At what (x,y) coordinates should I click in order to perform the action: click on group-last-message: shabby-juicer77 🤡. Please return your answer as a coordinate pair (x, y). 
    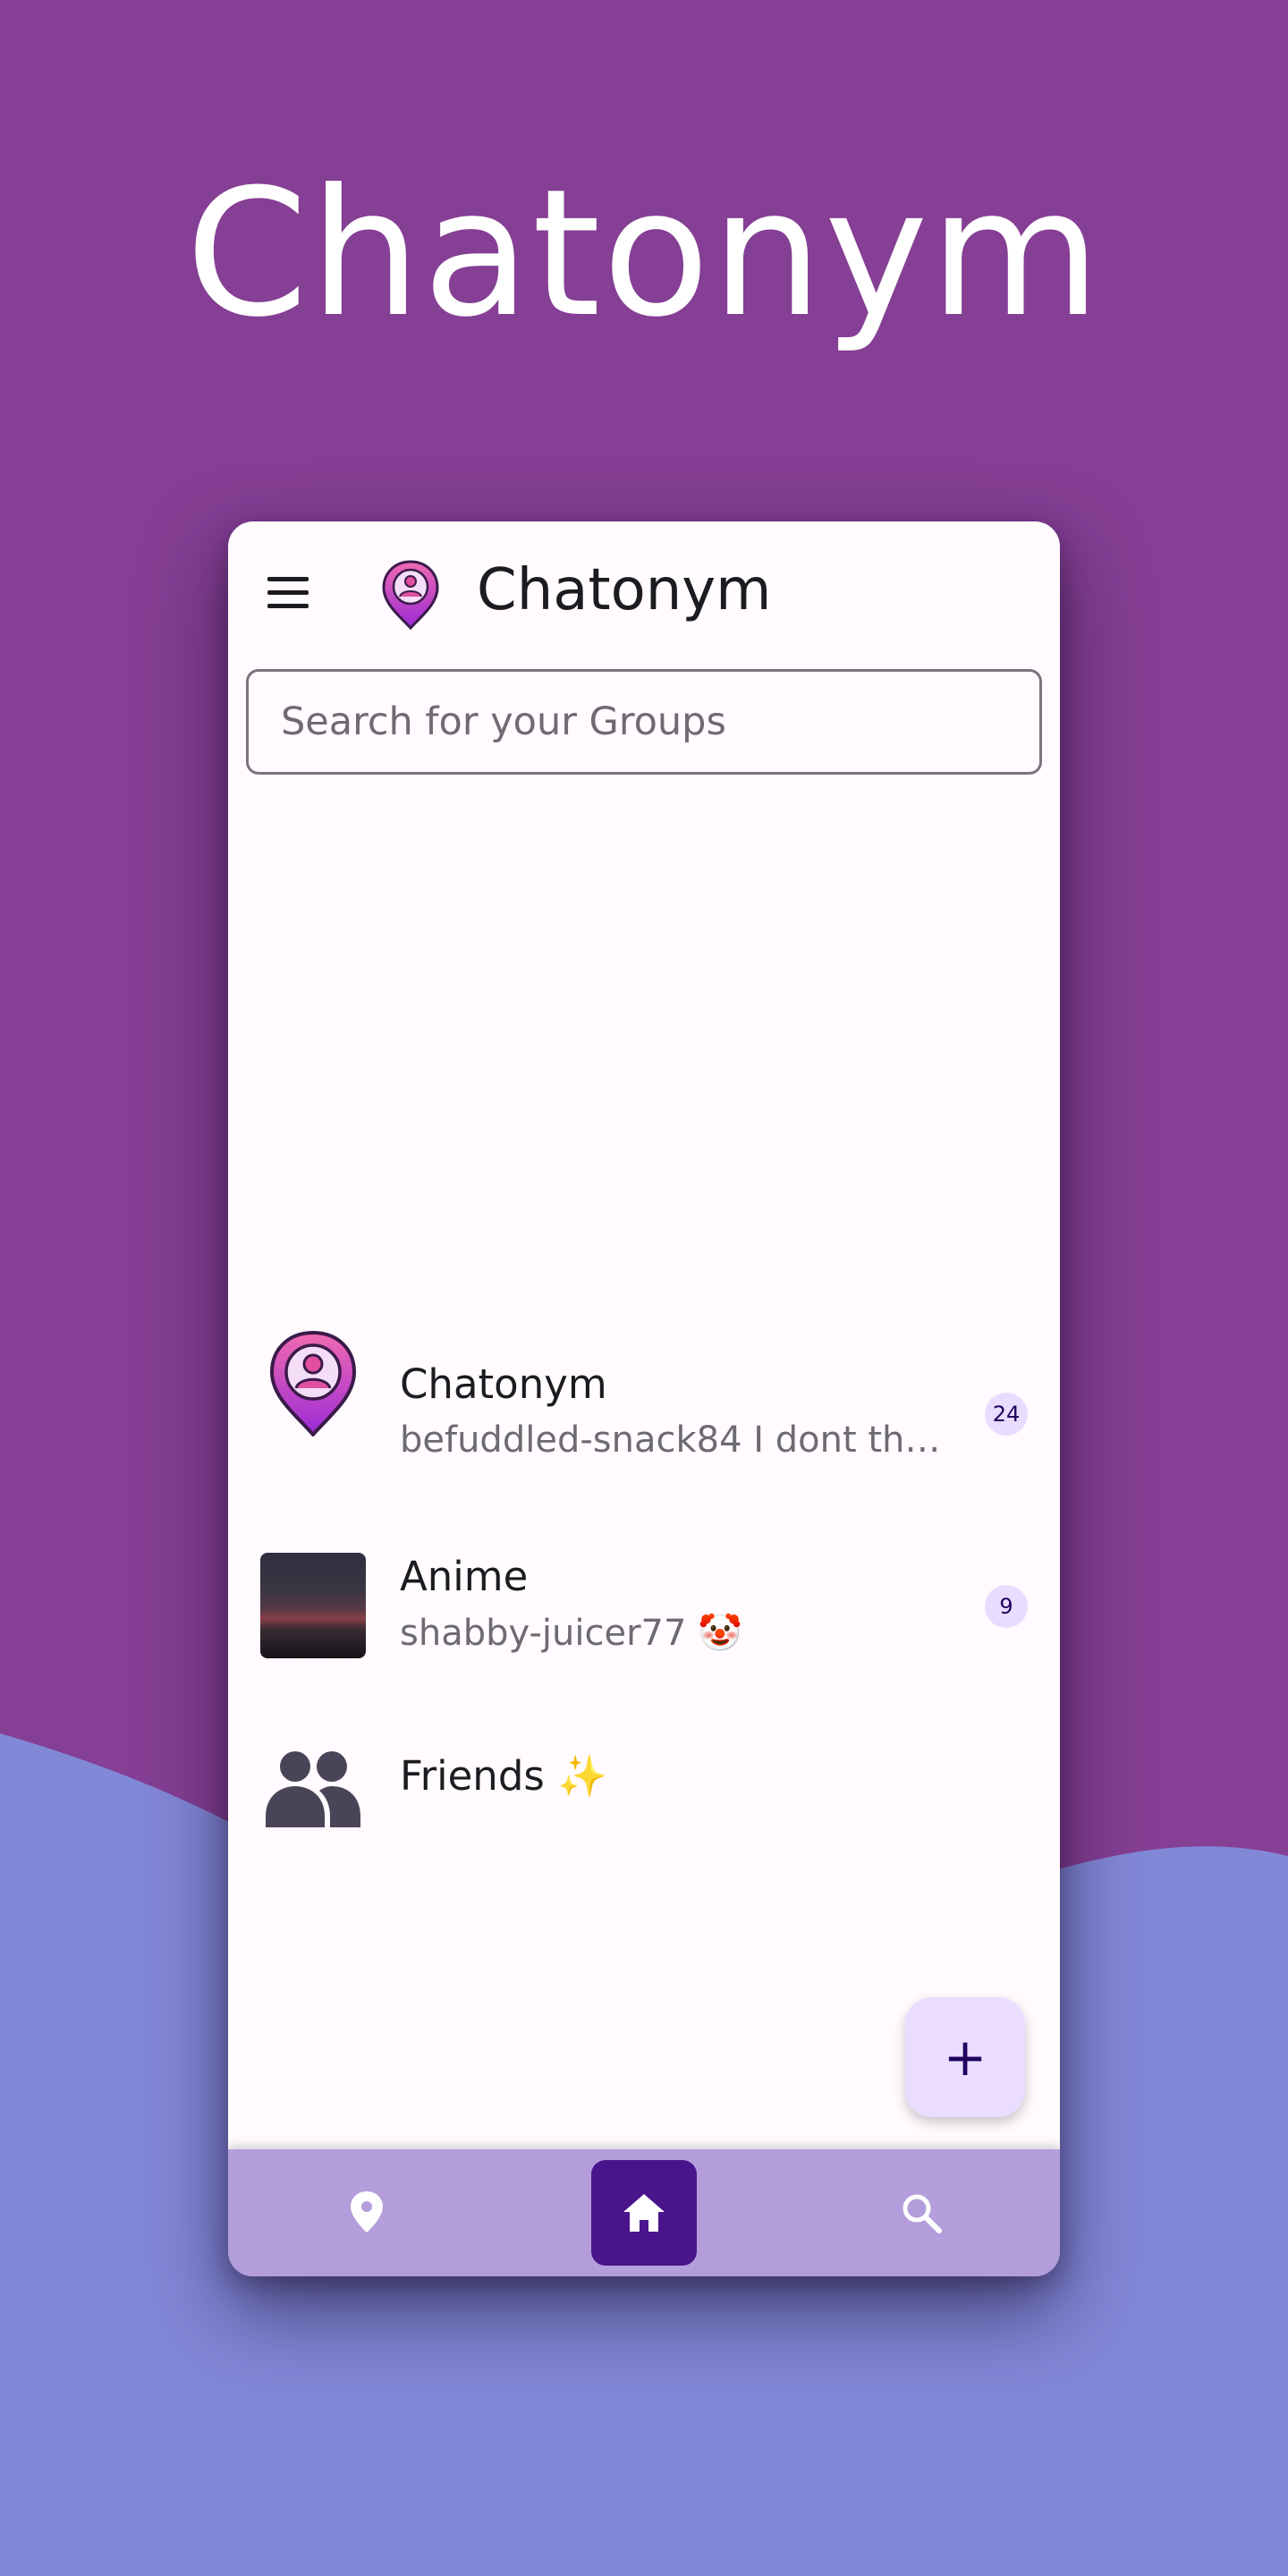
    Looking at the image, I should click on (571, 1633).